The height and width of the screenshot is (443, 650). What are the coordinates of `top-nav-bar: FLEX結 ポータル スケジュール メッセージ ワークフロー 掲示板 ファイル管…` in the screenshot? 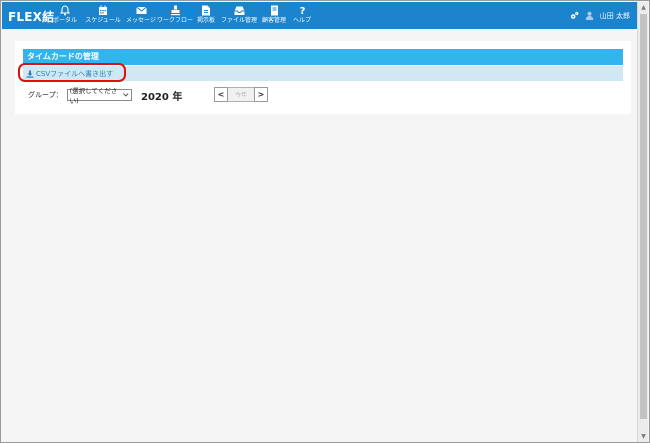 It's located at (320, 15).